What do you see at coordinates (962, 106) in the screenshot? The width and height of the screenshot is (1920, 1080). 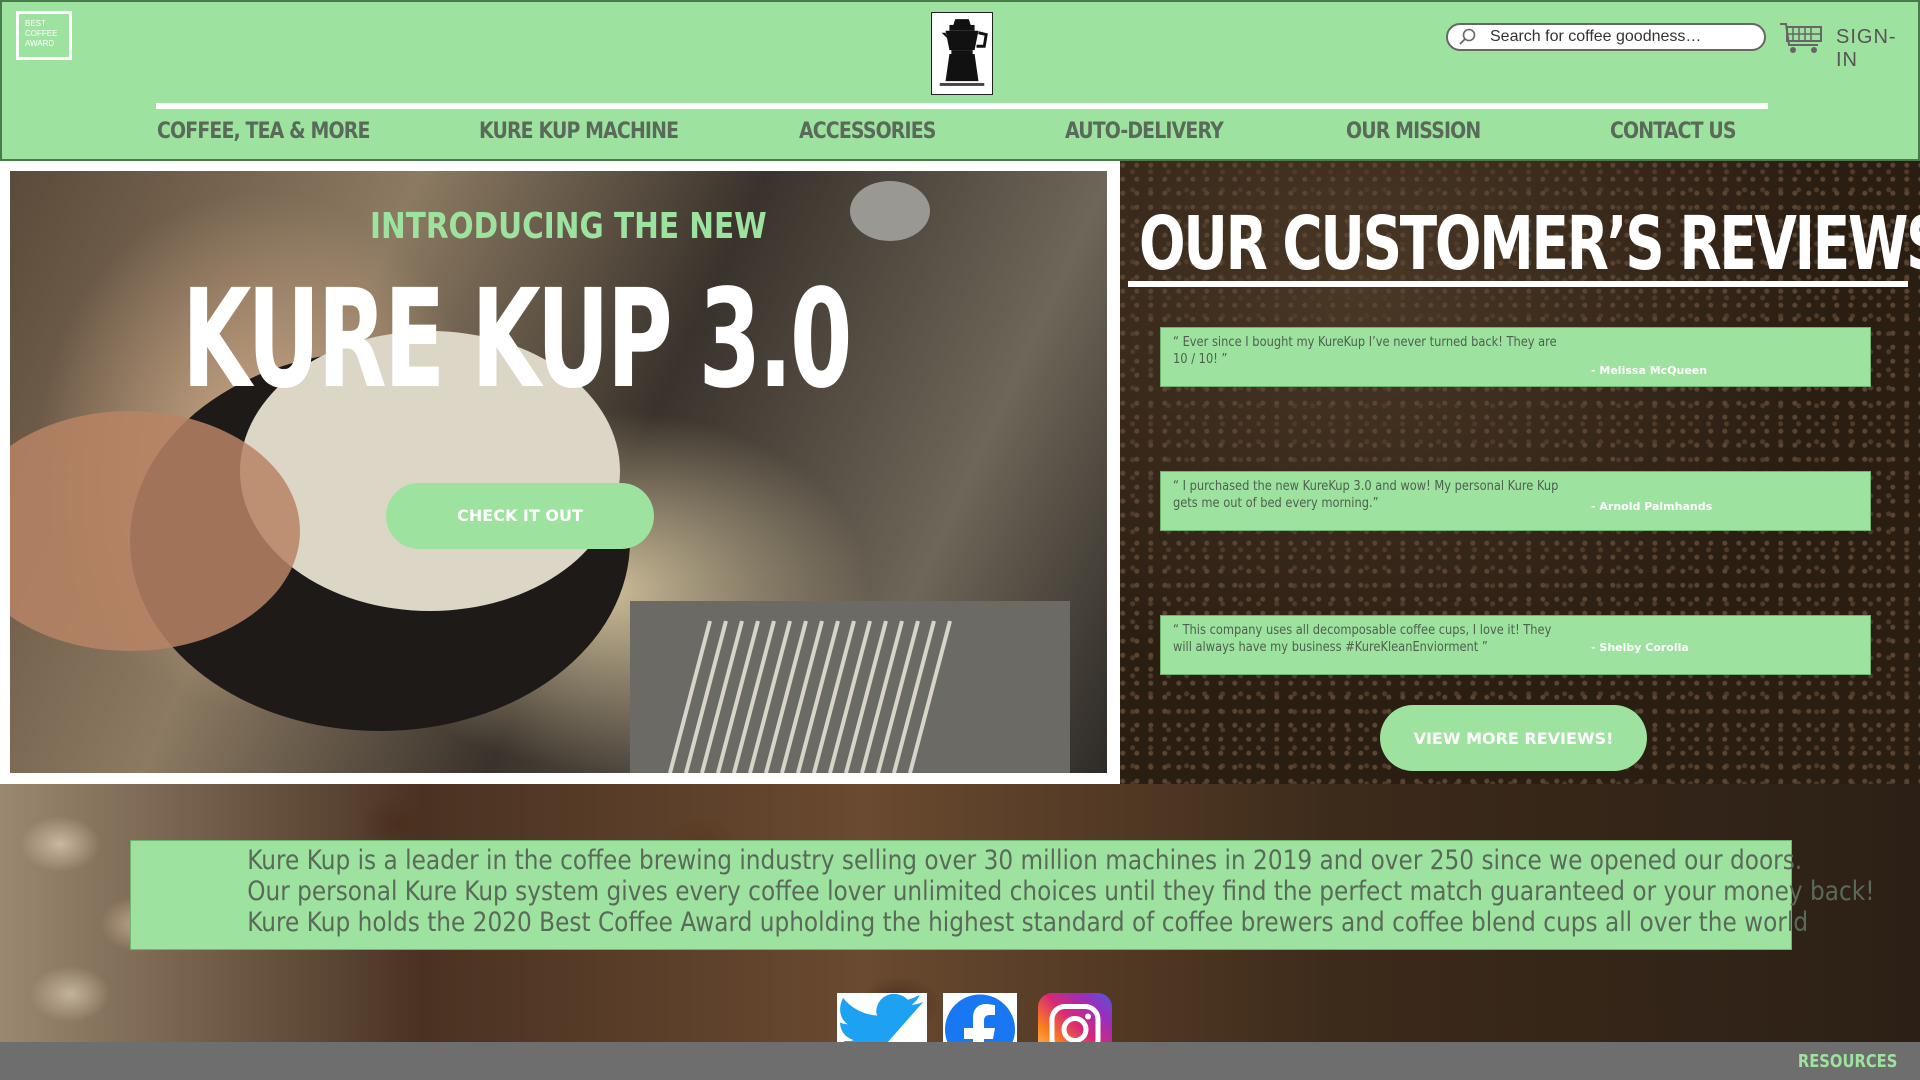 I see `nav-divider` at bounding box center [962, 106].